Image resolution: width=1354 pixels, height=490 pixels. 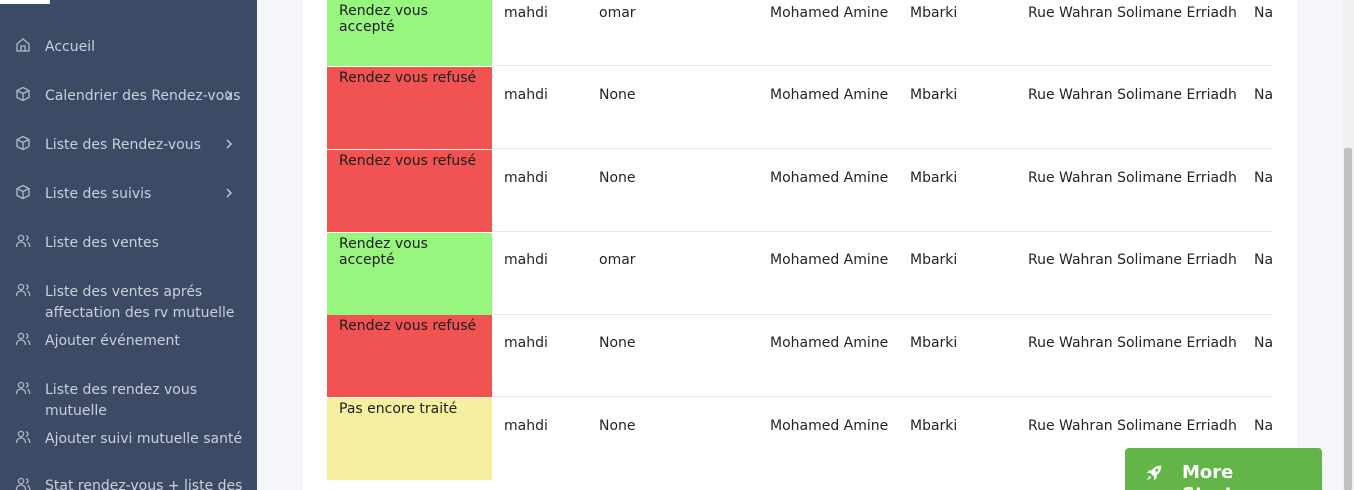 What do you see at coordinates (112, 341) in the screenshot?
I see `sidebar-item-label: Ajouter événement` at bounding box center [112, 341].